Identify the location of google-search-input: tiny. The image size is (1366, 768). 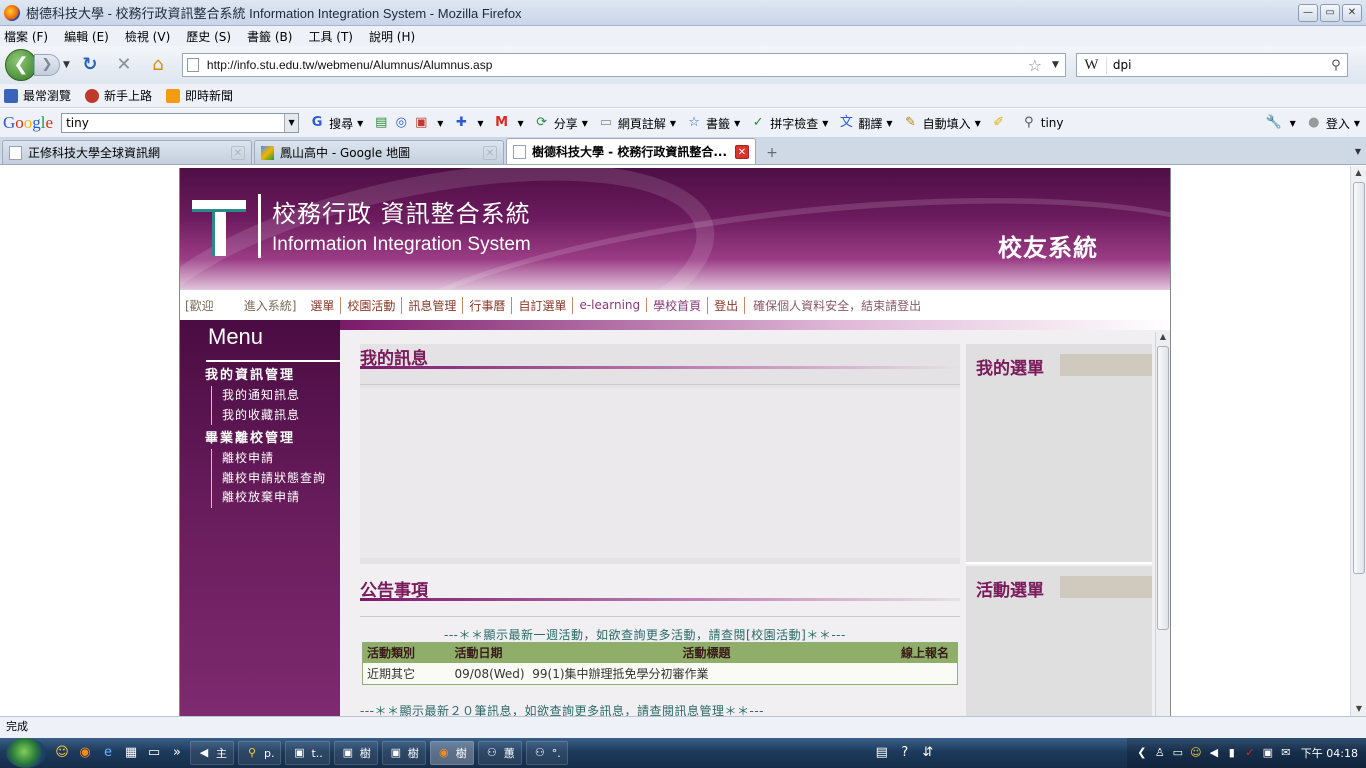
(173, 123).